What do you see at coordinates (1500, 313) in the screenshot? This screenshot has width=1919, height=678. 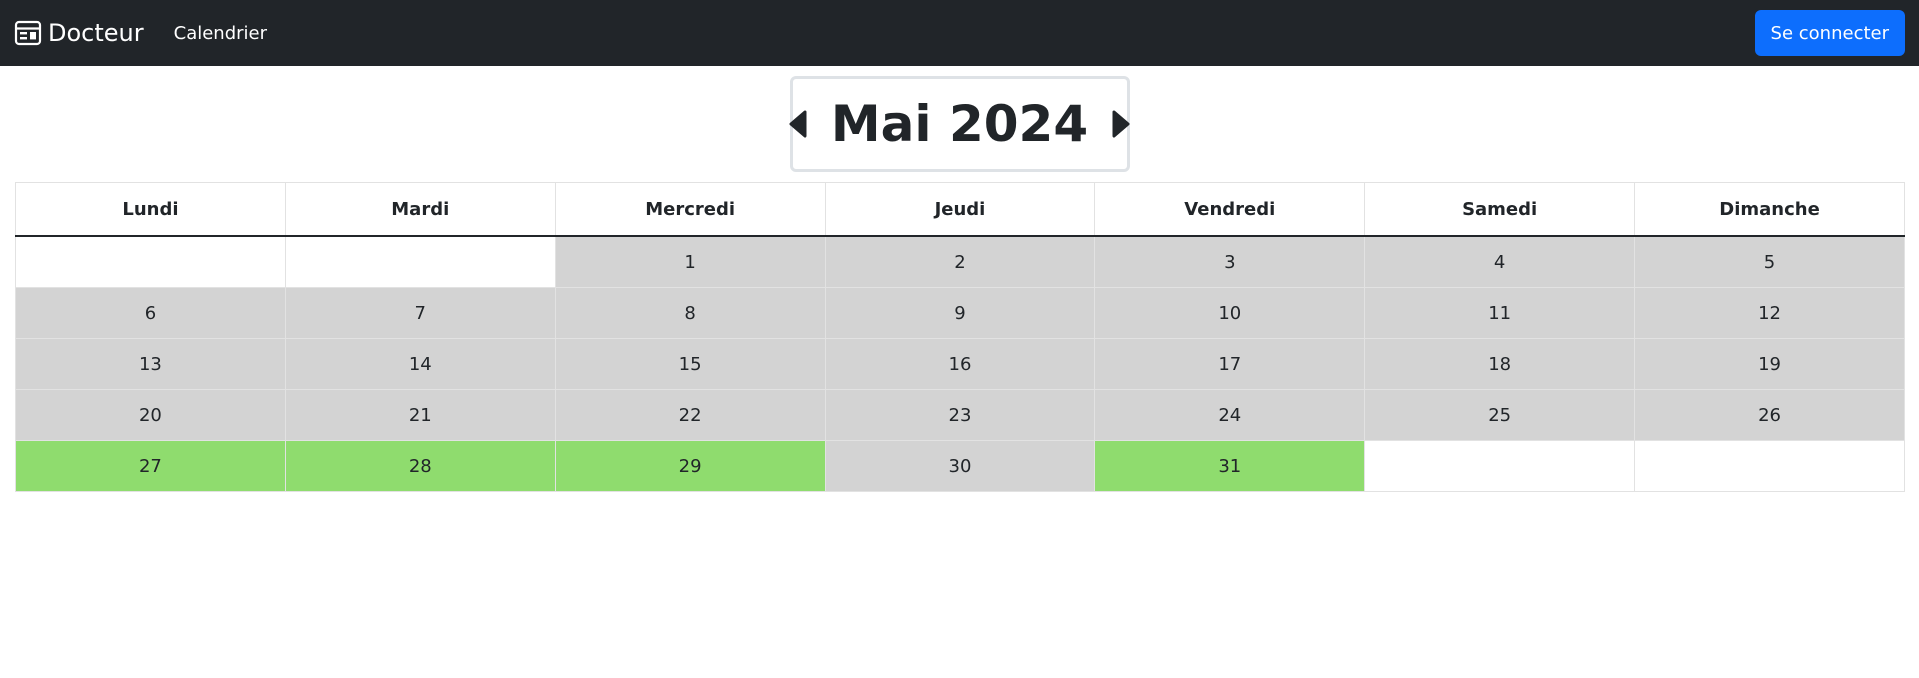 I see `calendar-day-cell: 11` at bounding box center [1500, 313].